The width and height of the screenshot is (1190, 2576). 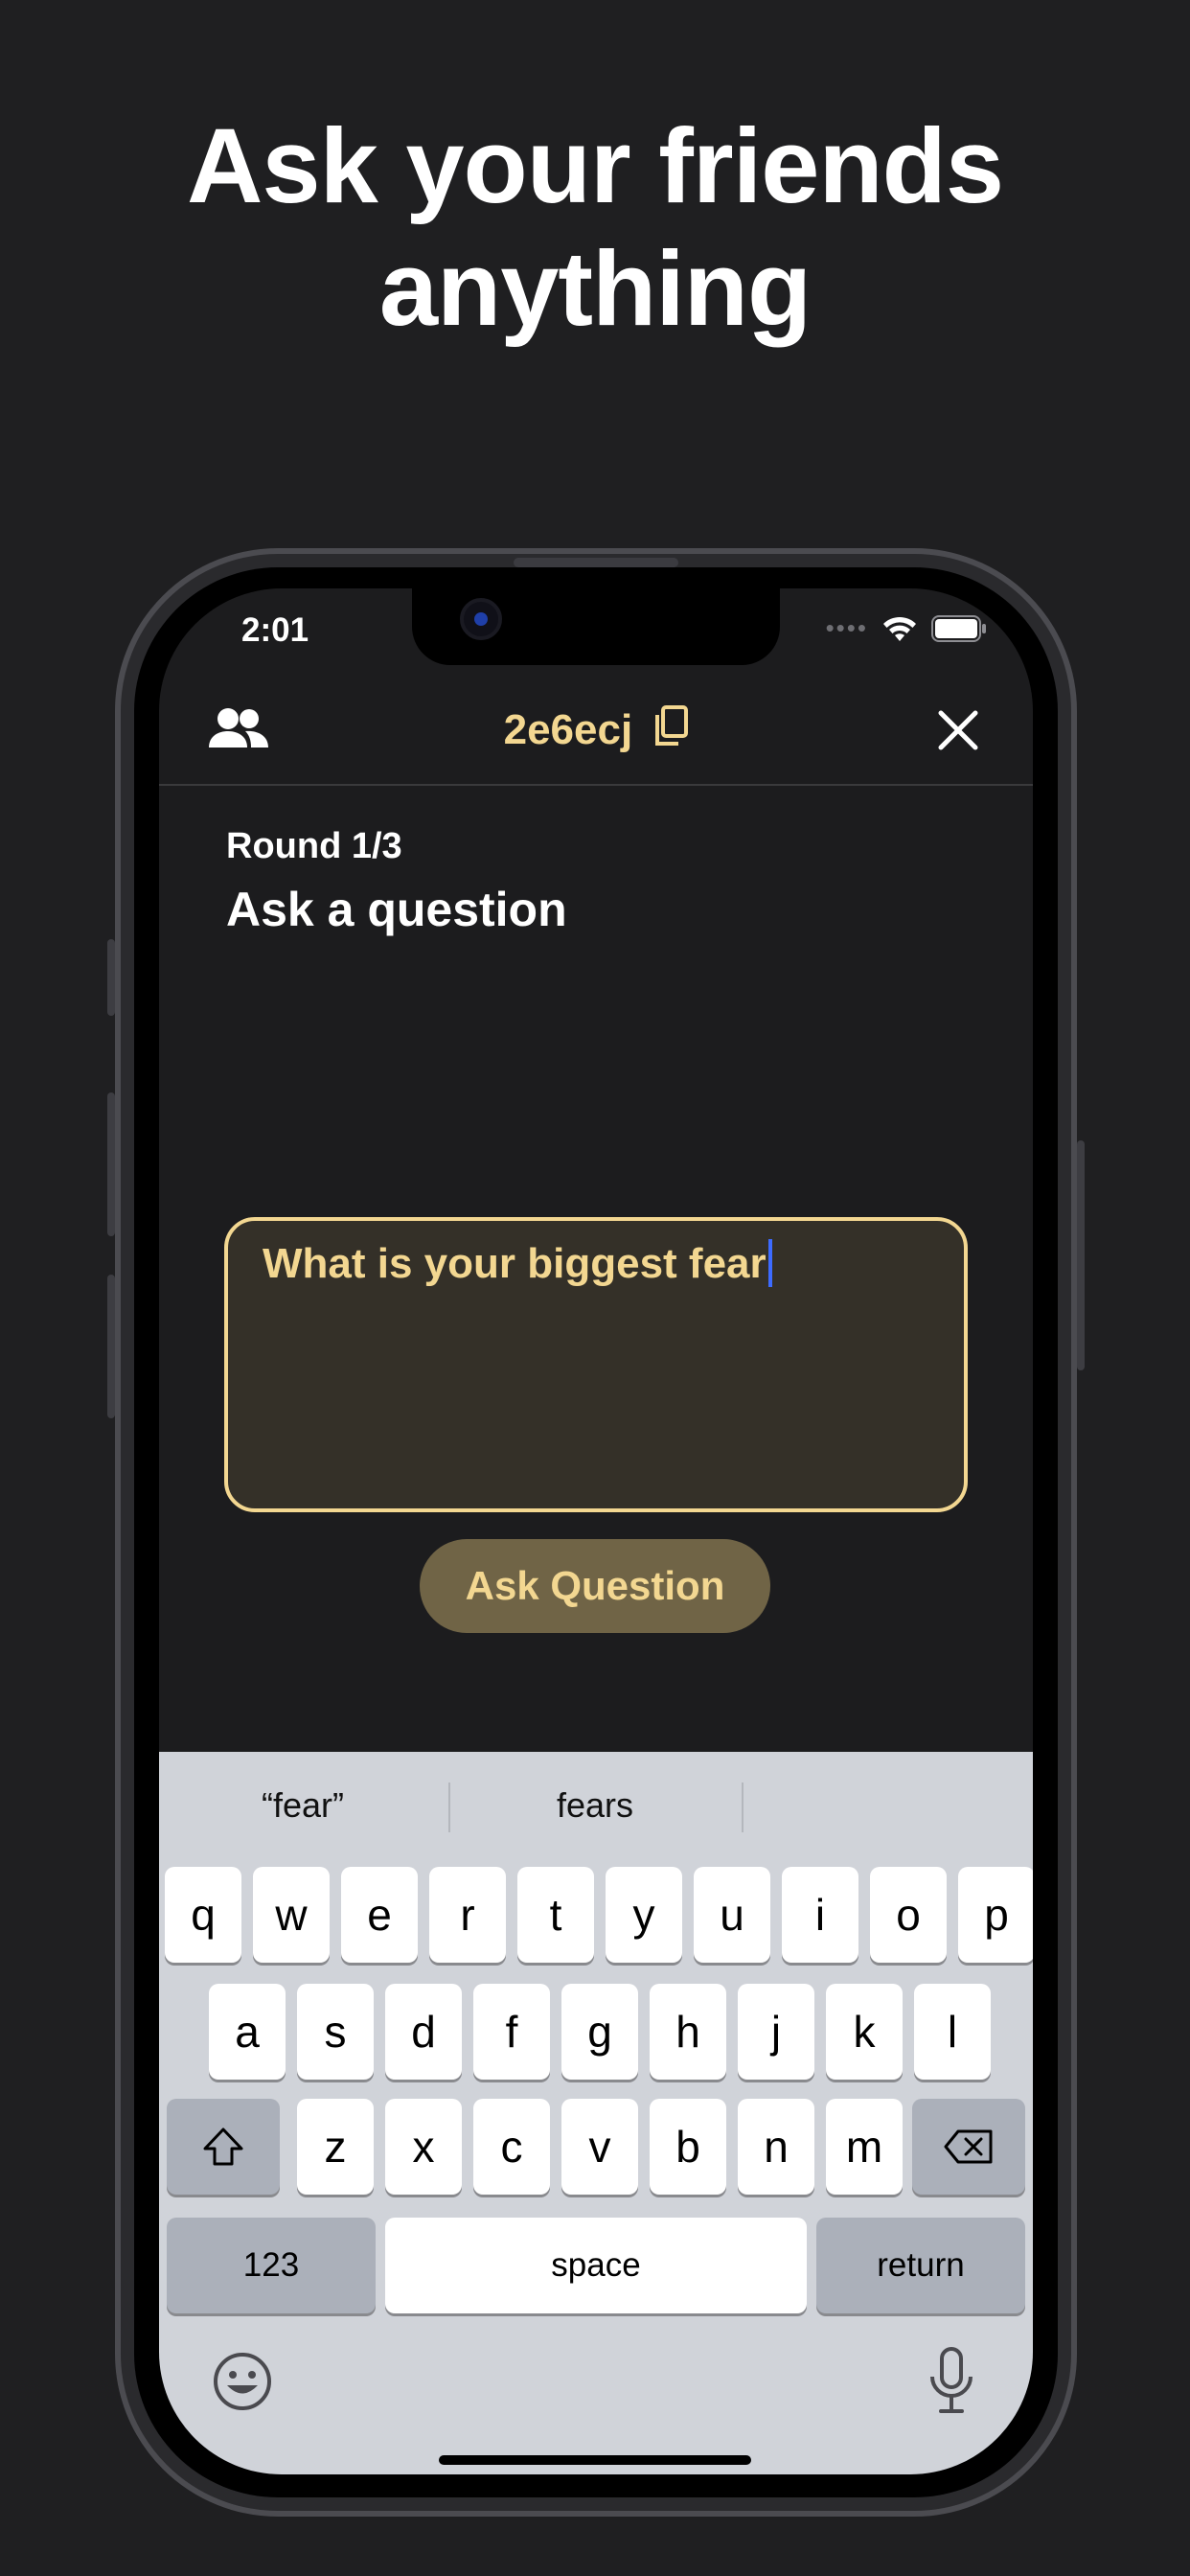 I want to click on question-input-value: What is your biggest fear, so click(x=515, y=1263).